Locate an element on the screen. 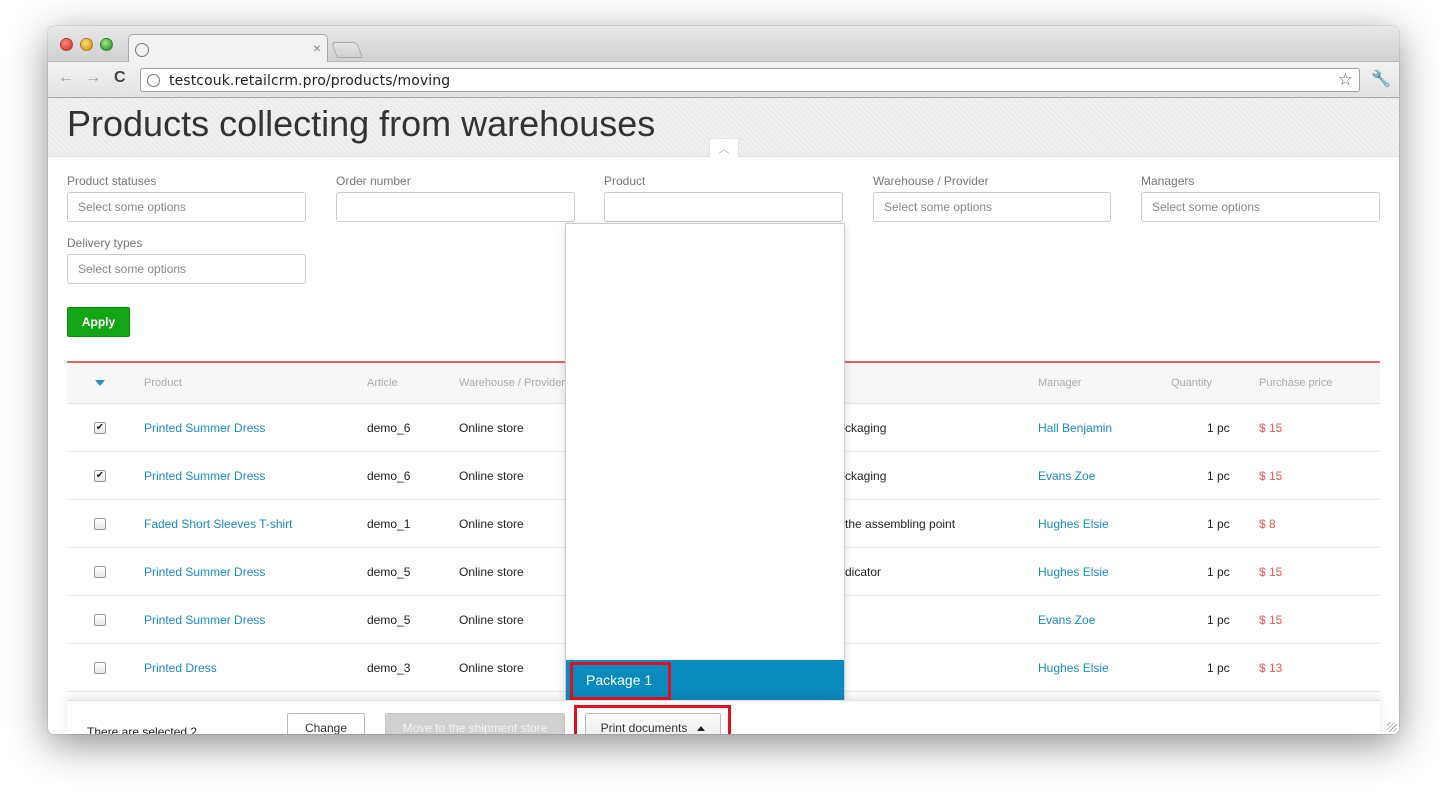 This screenshot has width=1447, height=805. status-cell: dicator is located at coordinates (863, 572).